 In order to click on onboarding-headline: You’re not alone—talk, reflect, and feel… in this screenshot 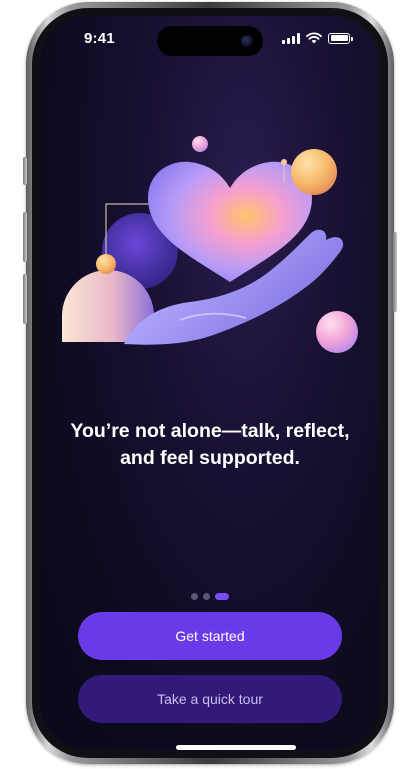, I will do `click(210, 444)`.